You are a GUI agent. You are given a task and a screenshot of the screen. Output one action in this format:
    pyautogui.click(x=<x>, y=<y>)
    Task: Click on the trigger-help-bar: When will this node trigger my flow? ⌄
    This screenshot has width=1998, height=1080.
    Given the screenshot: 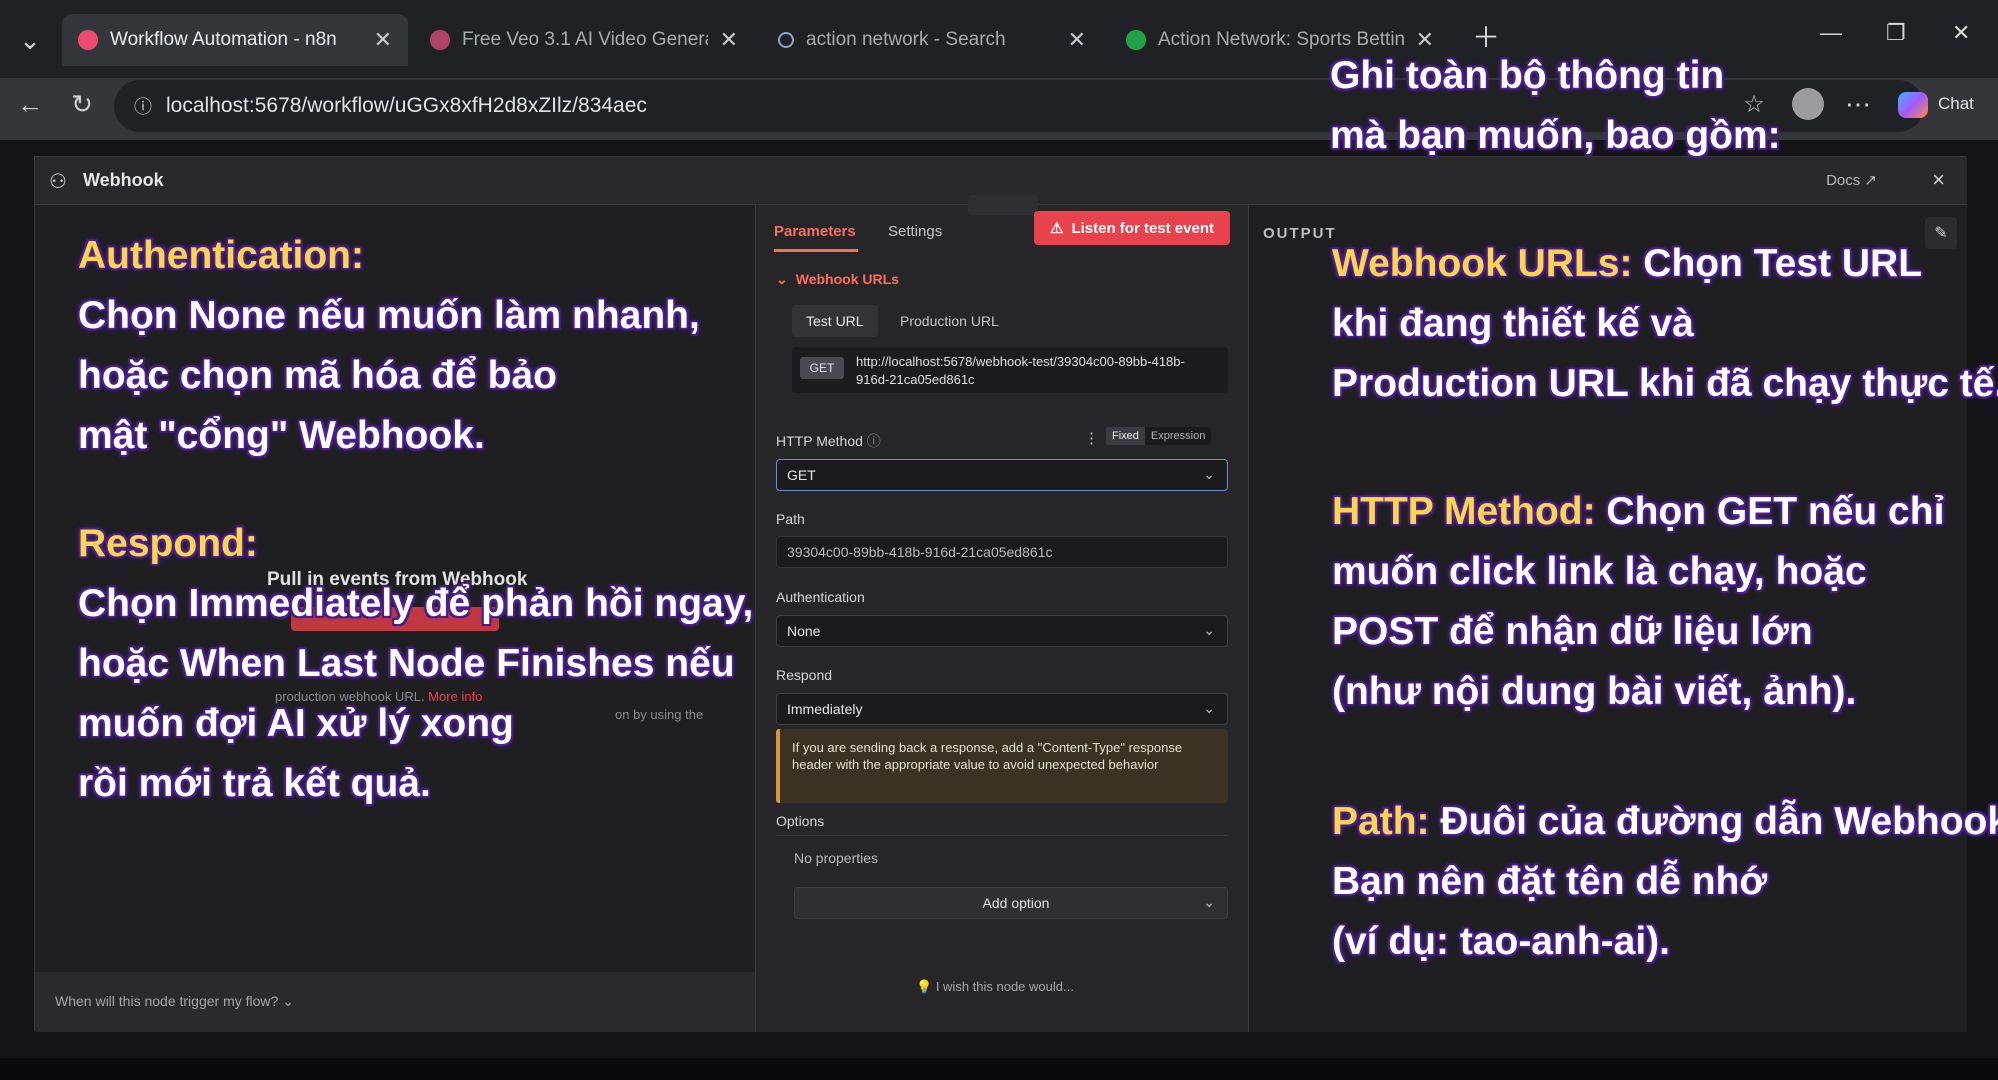 What is the action you would take?
    pyautogui.click(x=395, y=1002)
    